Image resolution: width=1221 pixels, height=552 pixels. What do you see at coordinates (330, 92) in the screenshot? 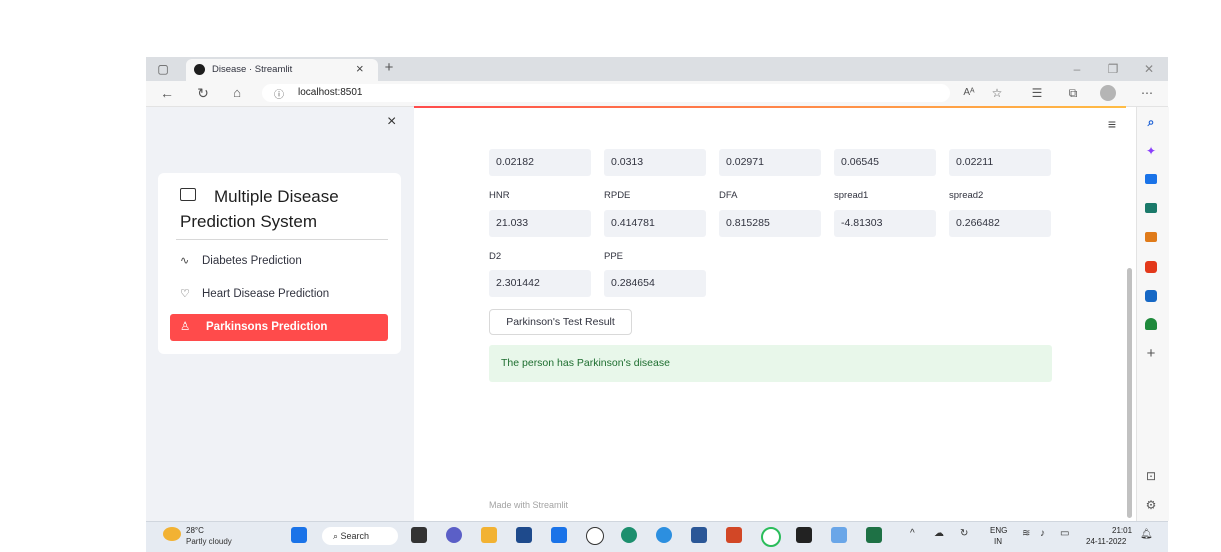
I see `url-text: localhost:8501` at bounding box center [330, 92].